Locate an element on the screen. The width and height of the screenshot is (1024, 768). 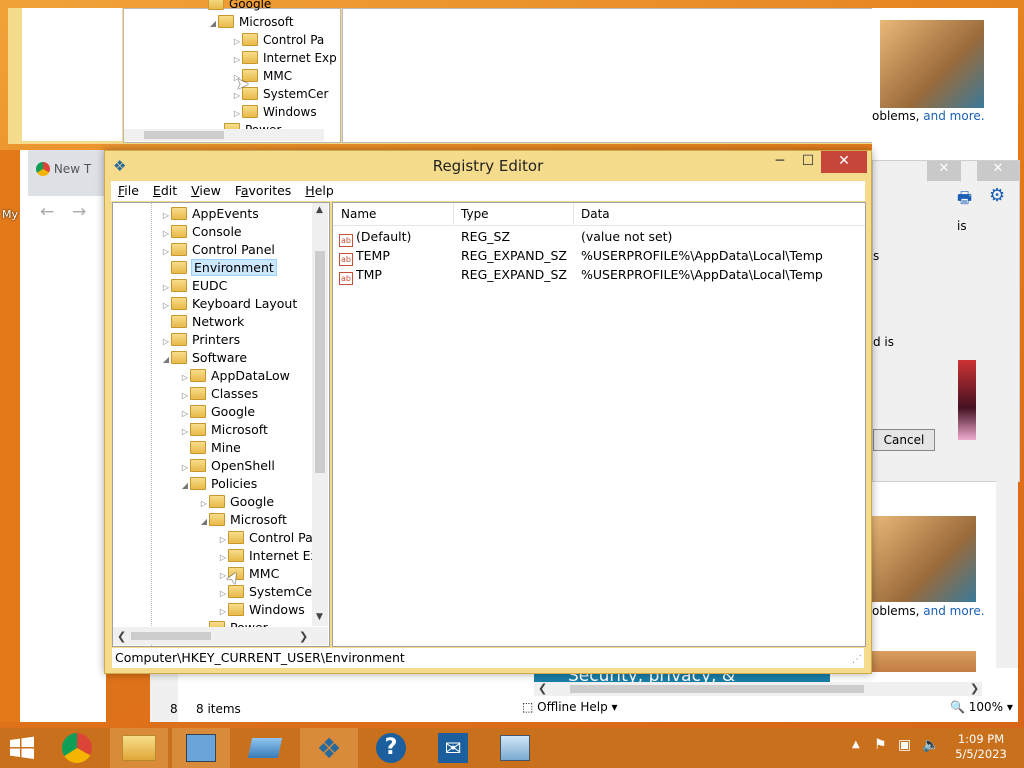
value-name: ab TEMP is located at coordinates (364, 256).